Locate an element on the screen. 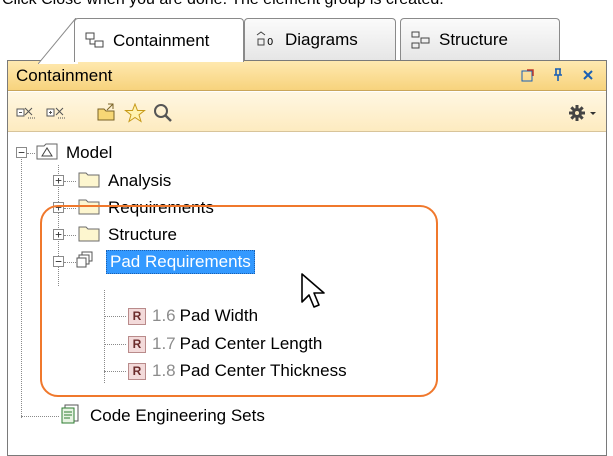  tree-item-label: Analysis is located at coordinates (140, 180).